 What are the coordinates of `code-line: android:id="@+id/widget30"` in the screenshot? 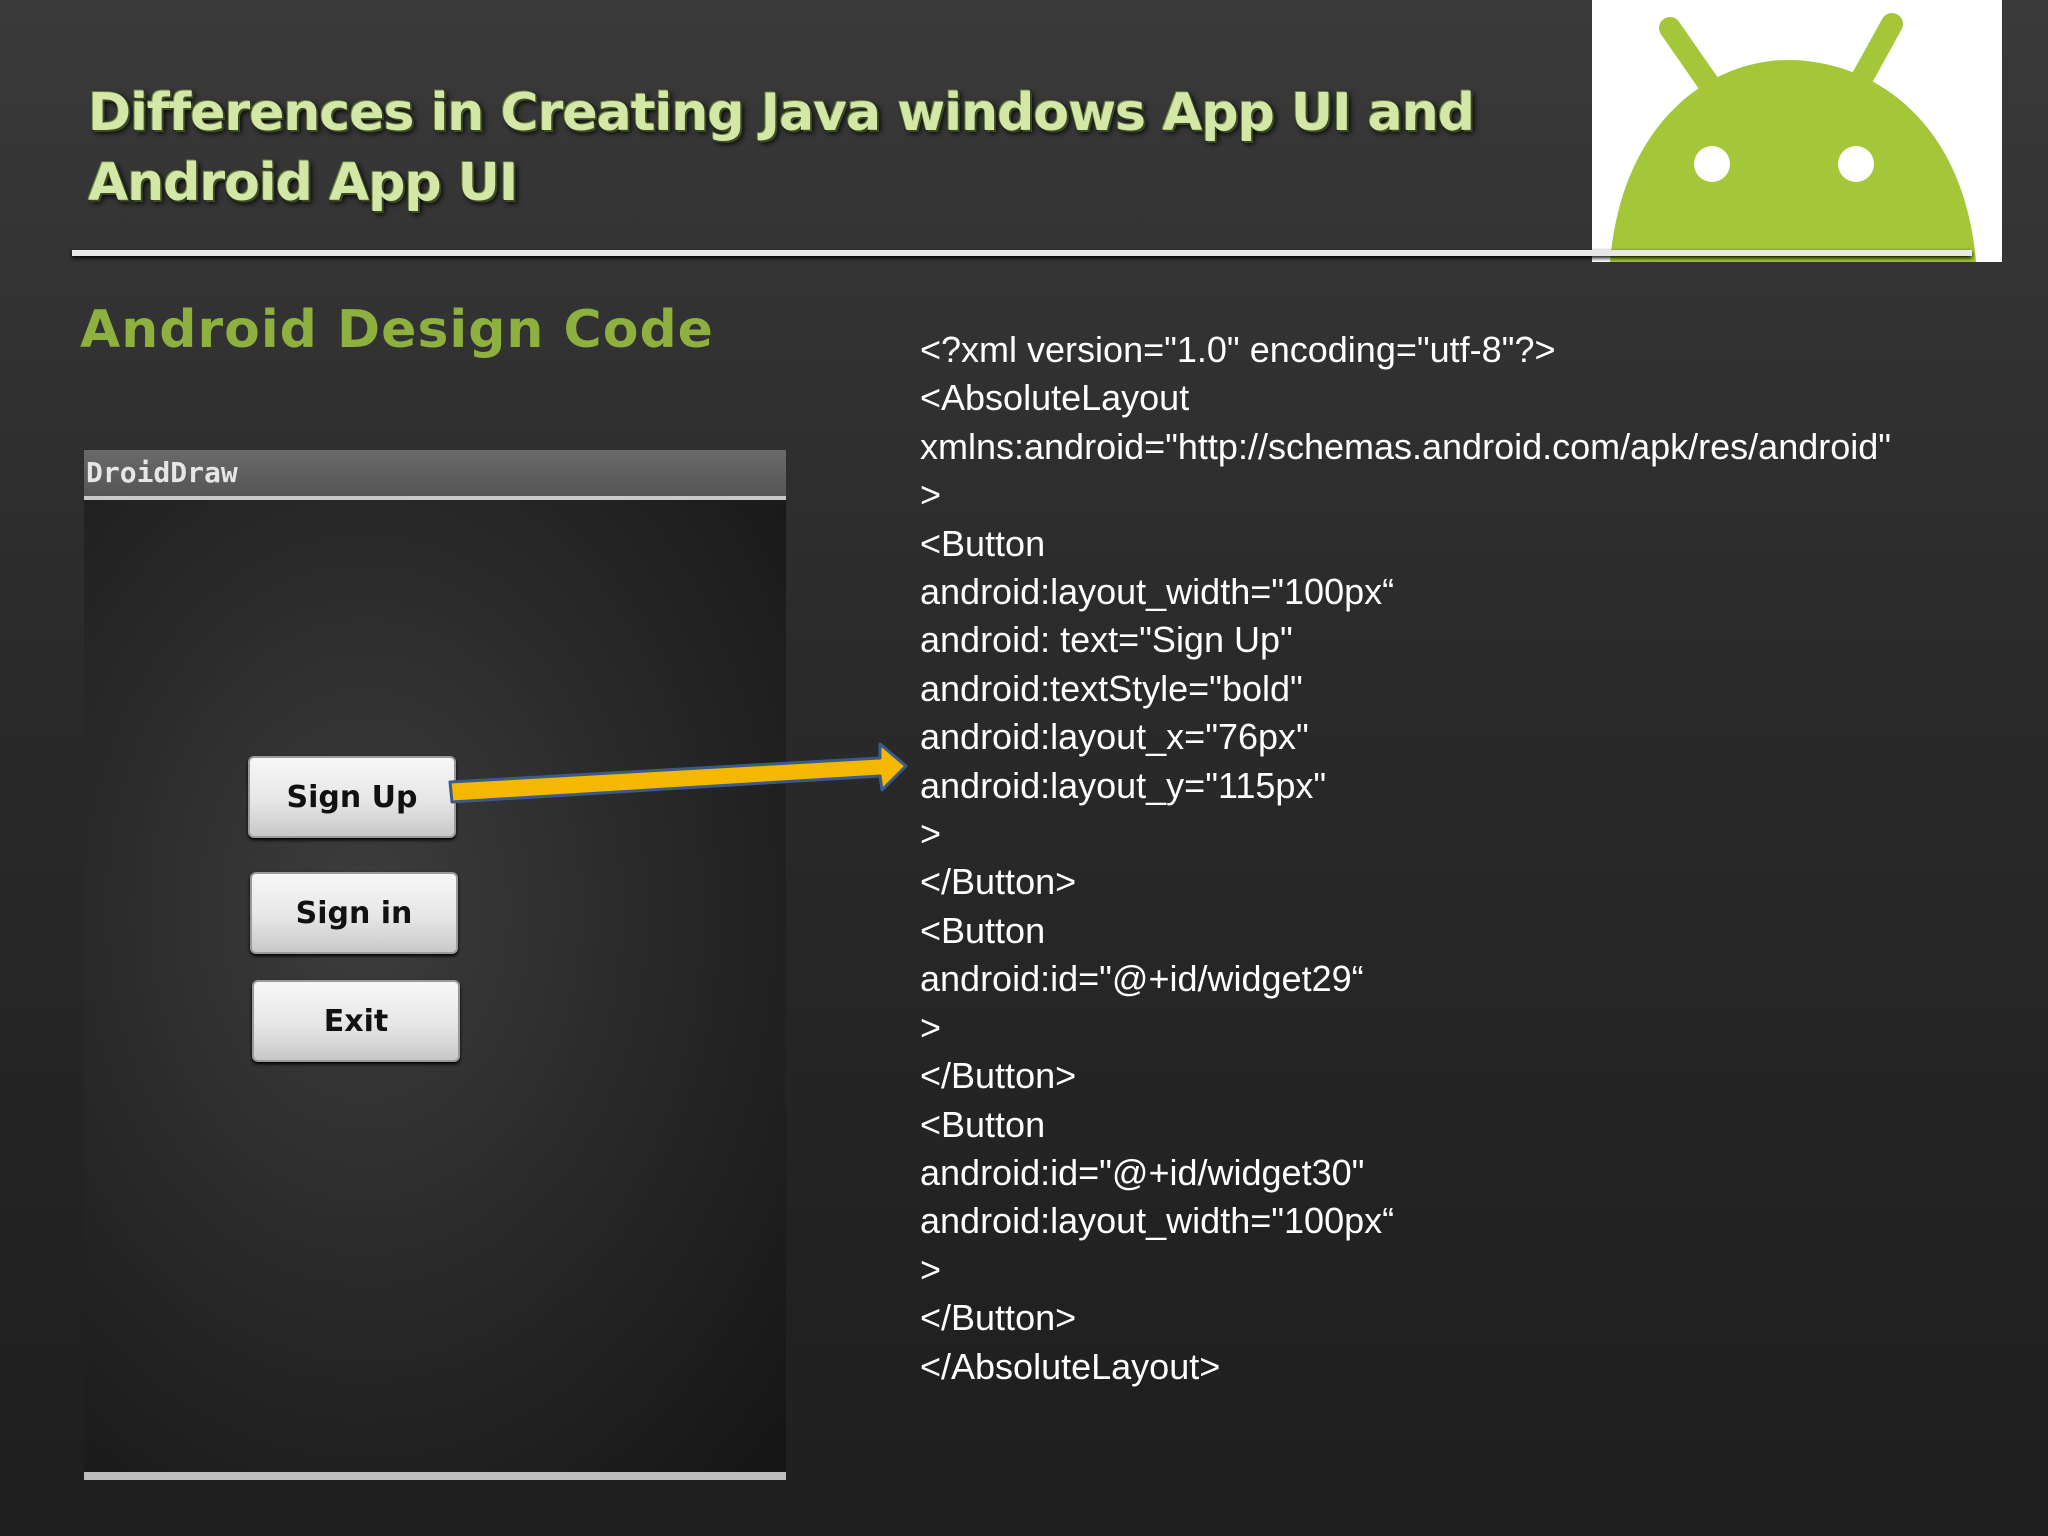 It's located at (1142, 1172).